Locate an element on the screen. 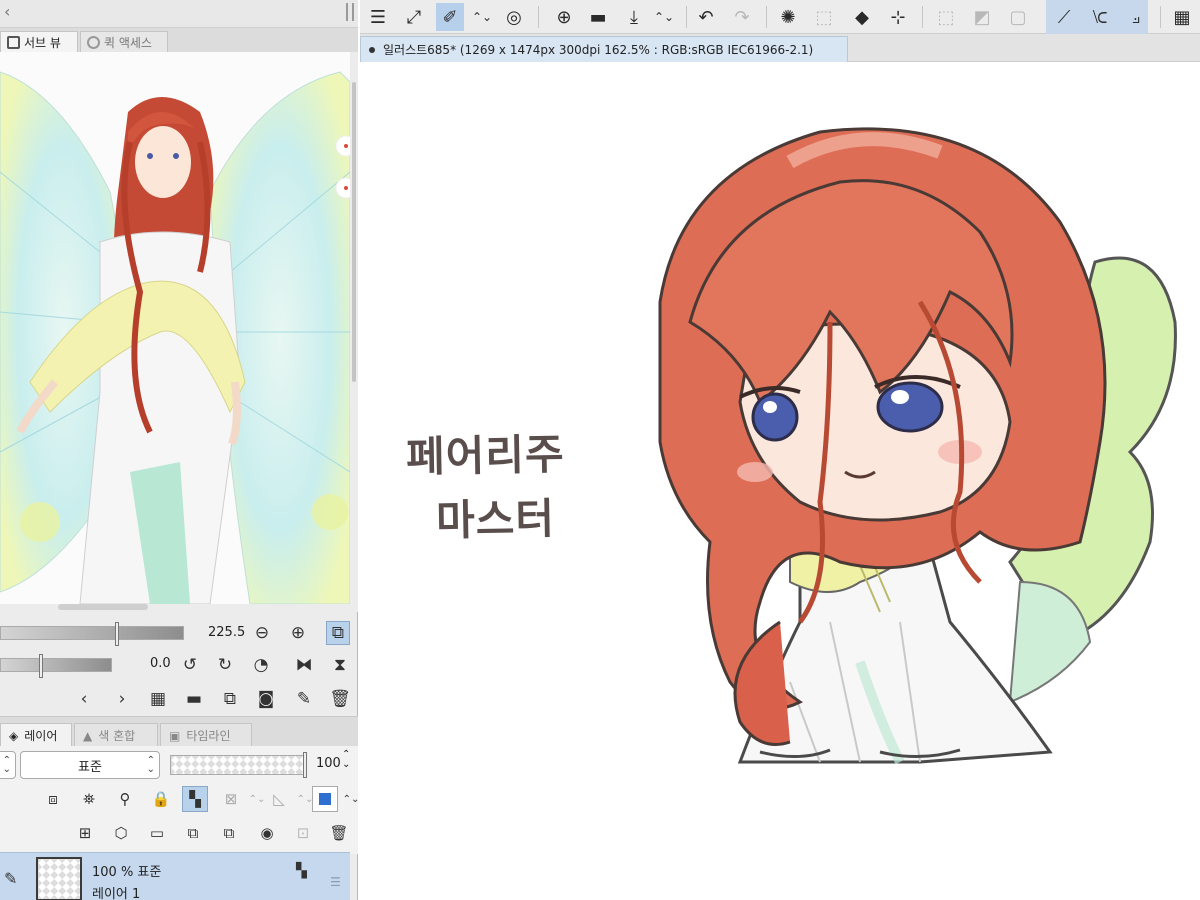 Image resolution: width=1200 pixels, height=900 pixels. layer-panel-tabs: ◈ 레이어 ▲ 색 혼합 ▣ 타임라인 is located at coordinates (179, 731).